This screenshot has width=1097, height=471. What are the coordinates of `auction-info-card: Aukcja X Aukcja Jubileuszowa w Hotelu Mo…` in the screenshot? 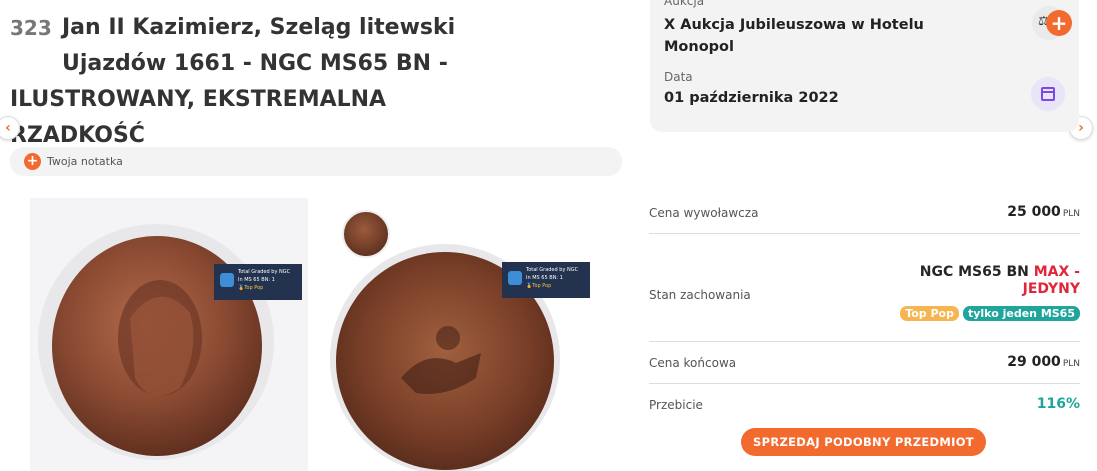 It's located at (864, 66).